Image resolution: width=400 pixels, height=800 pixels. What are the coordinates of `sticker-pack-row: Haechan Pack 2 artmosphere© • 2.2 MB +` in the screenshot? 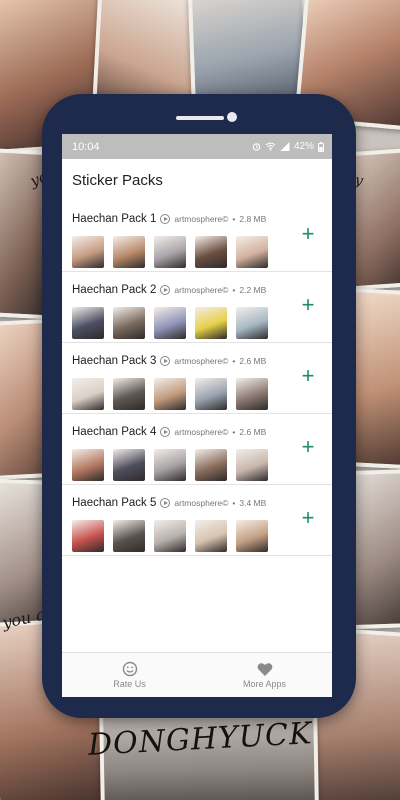 It's located at (197, 307).